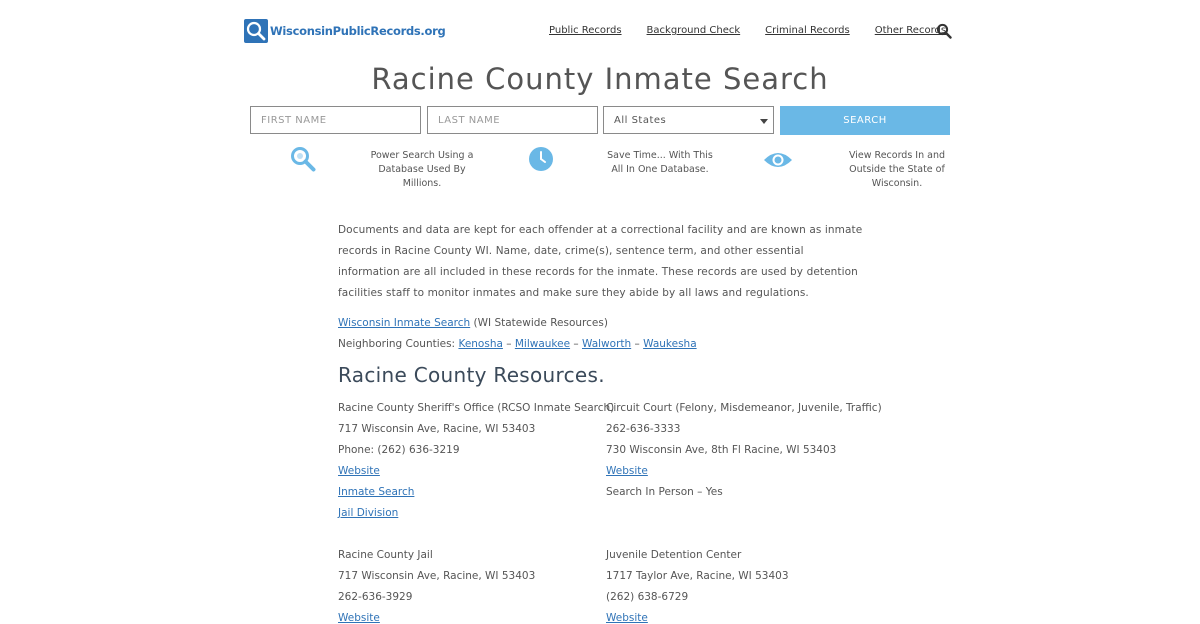  What do you see at coordinates (944, 33) in the screenshot?
I see `search-icon` at bounding box center [944, 33].